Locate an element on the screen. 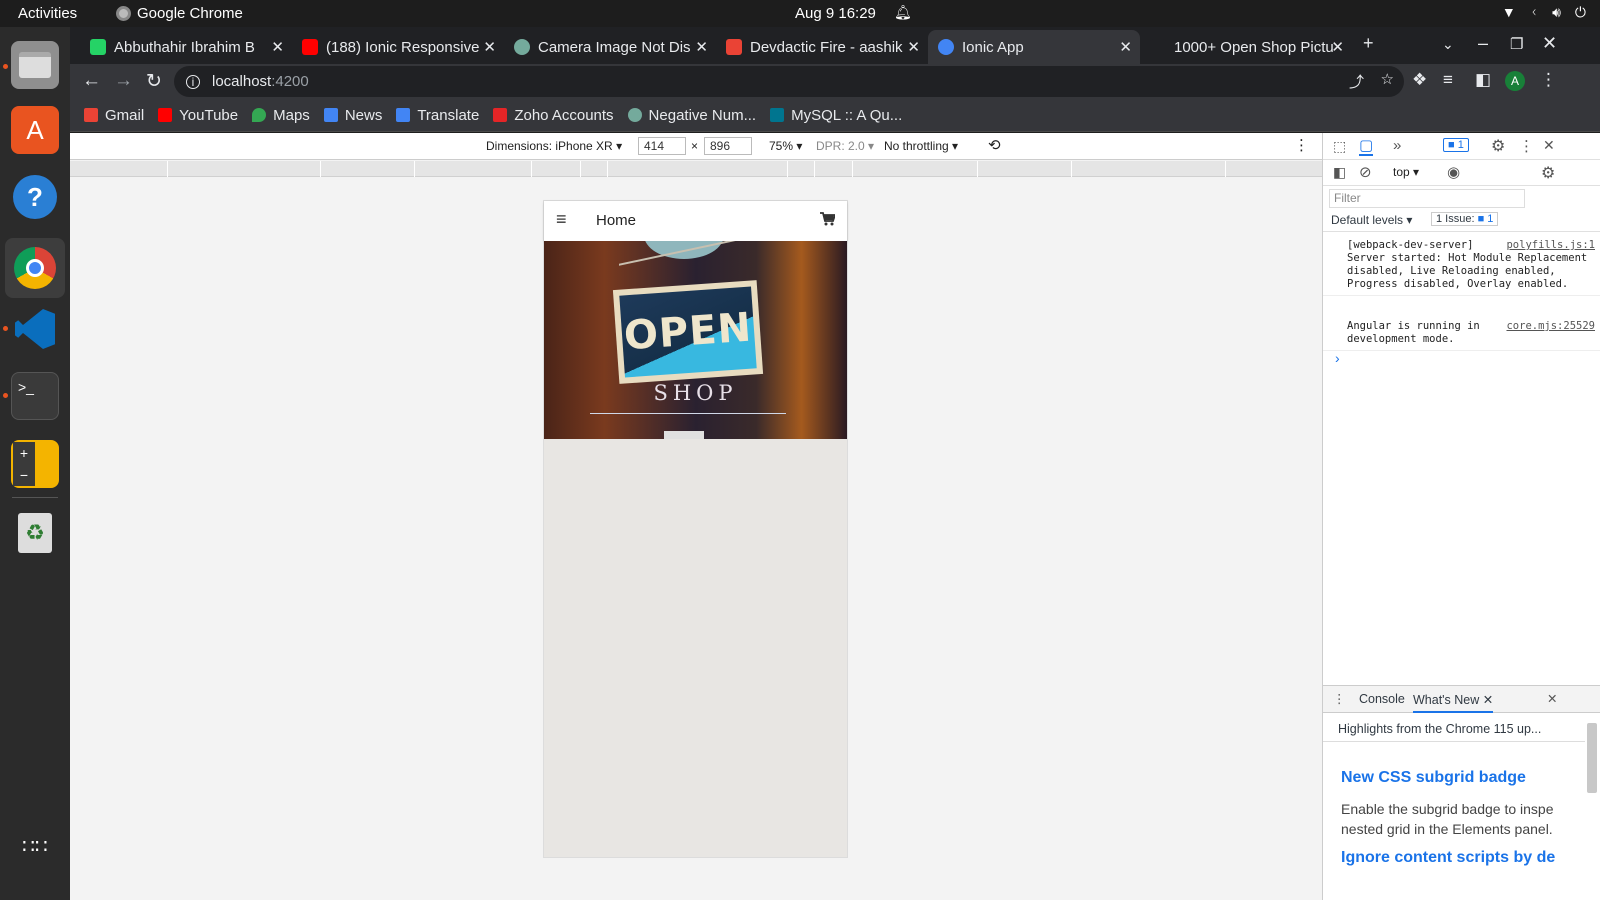  clear-console-icon: ⊘ is located at coordinates (1365, 172).